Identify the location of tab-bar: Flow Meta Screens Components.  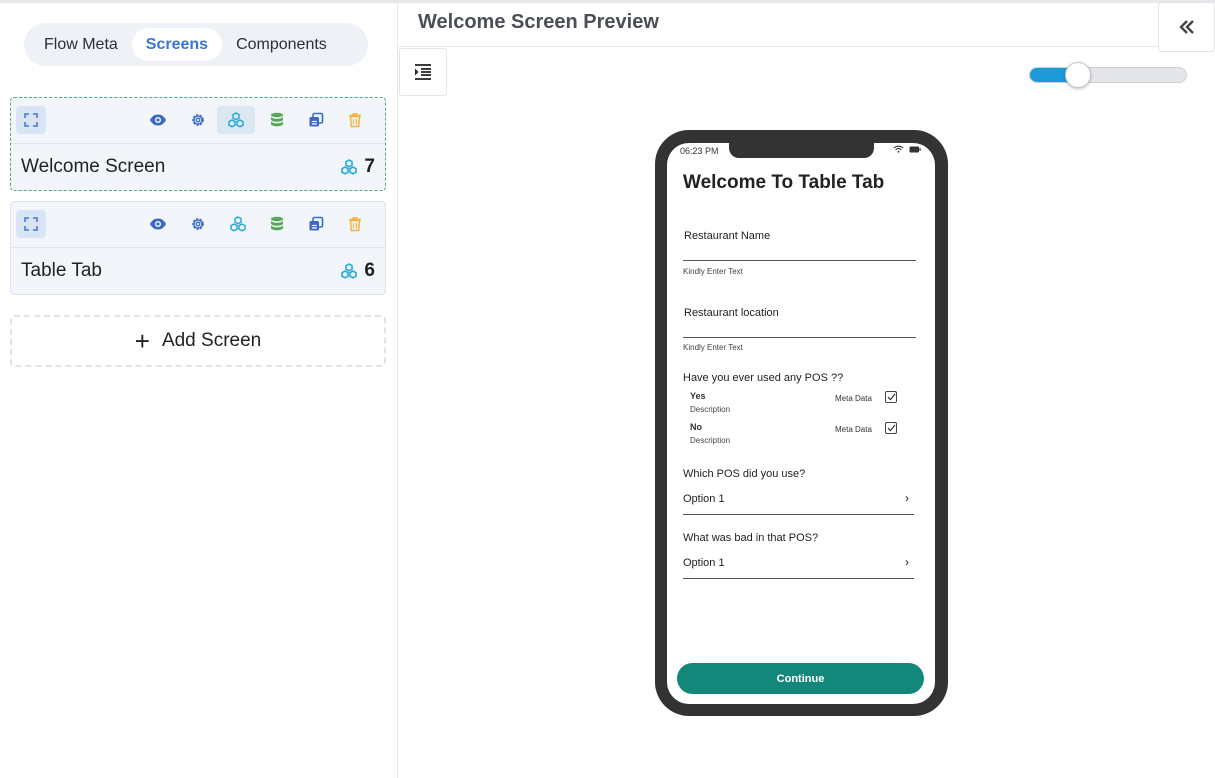
(196, 44).